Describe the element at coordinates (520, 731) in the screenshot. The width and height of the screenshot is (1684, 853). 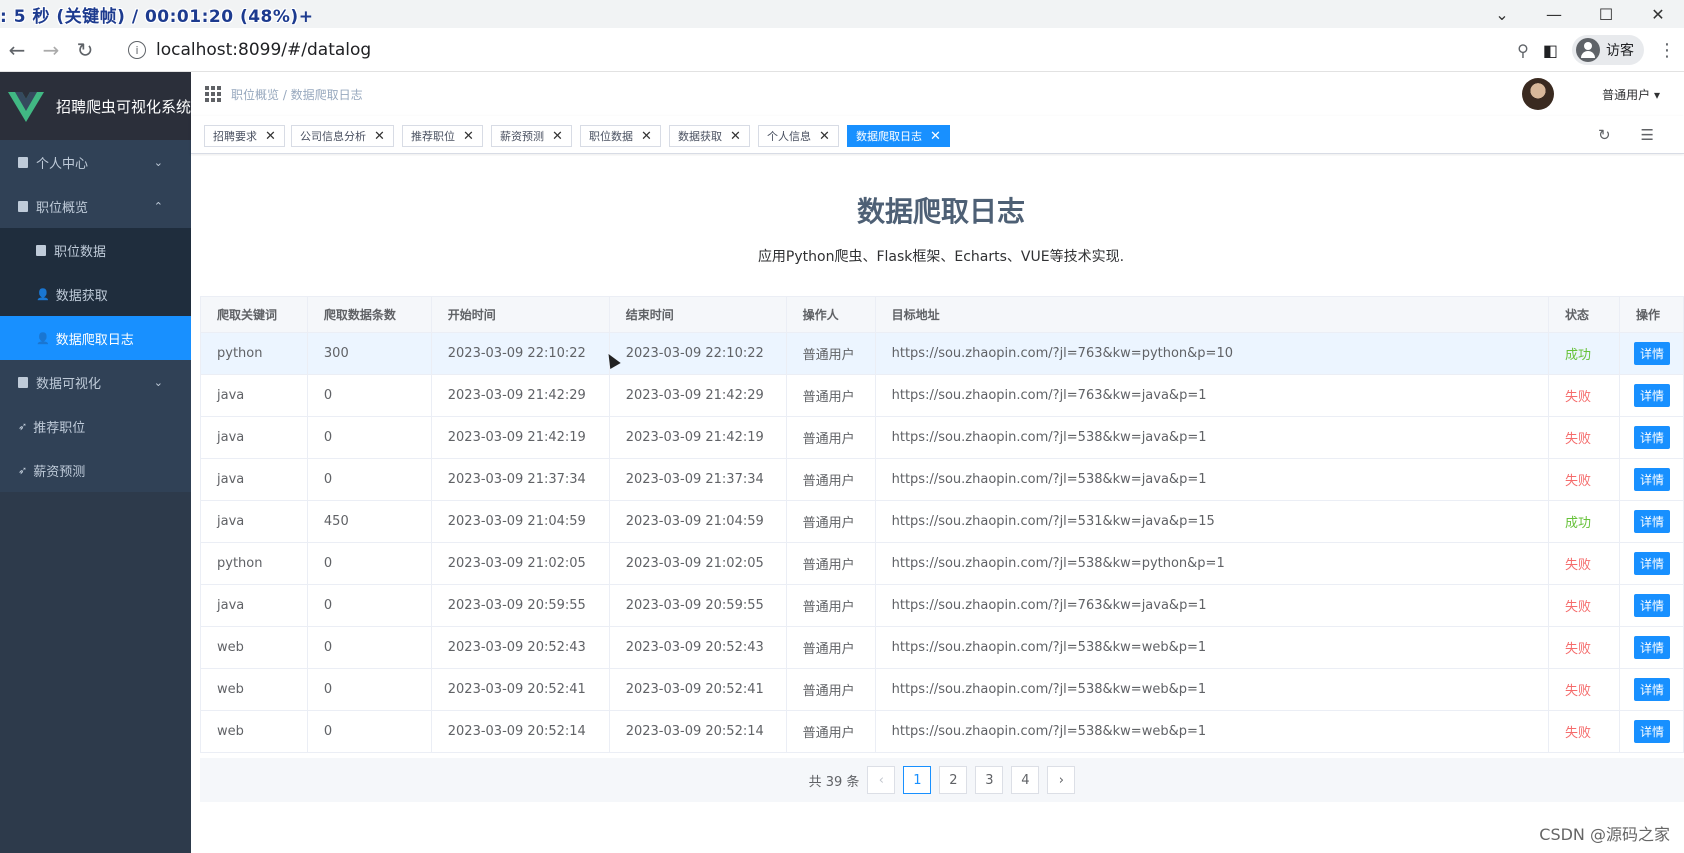
I see `cell-start-time: 2023-03-09 20:52:14` at that location.